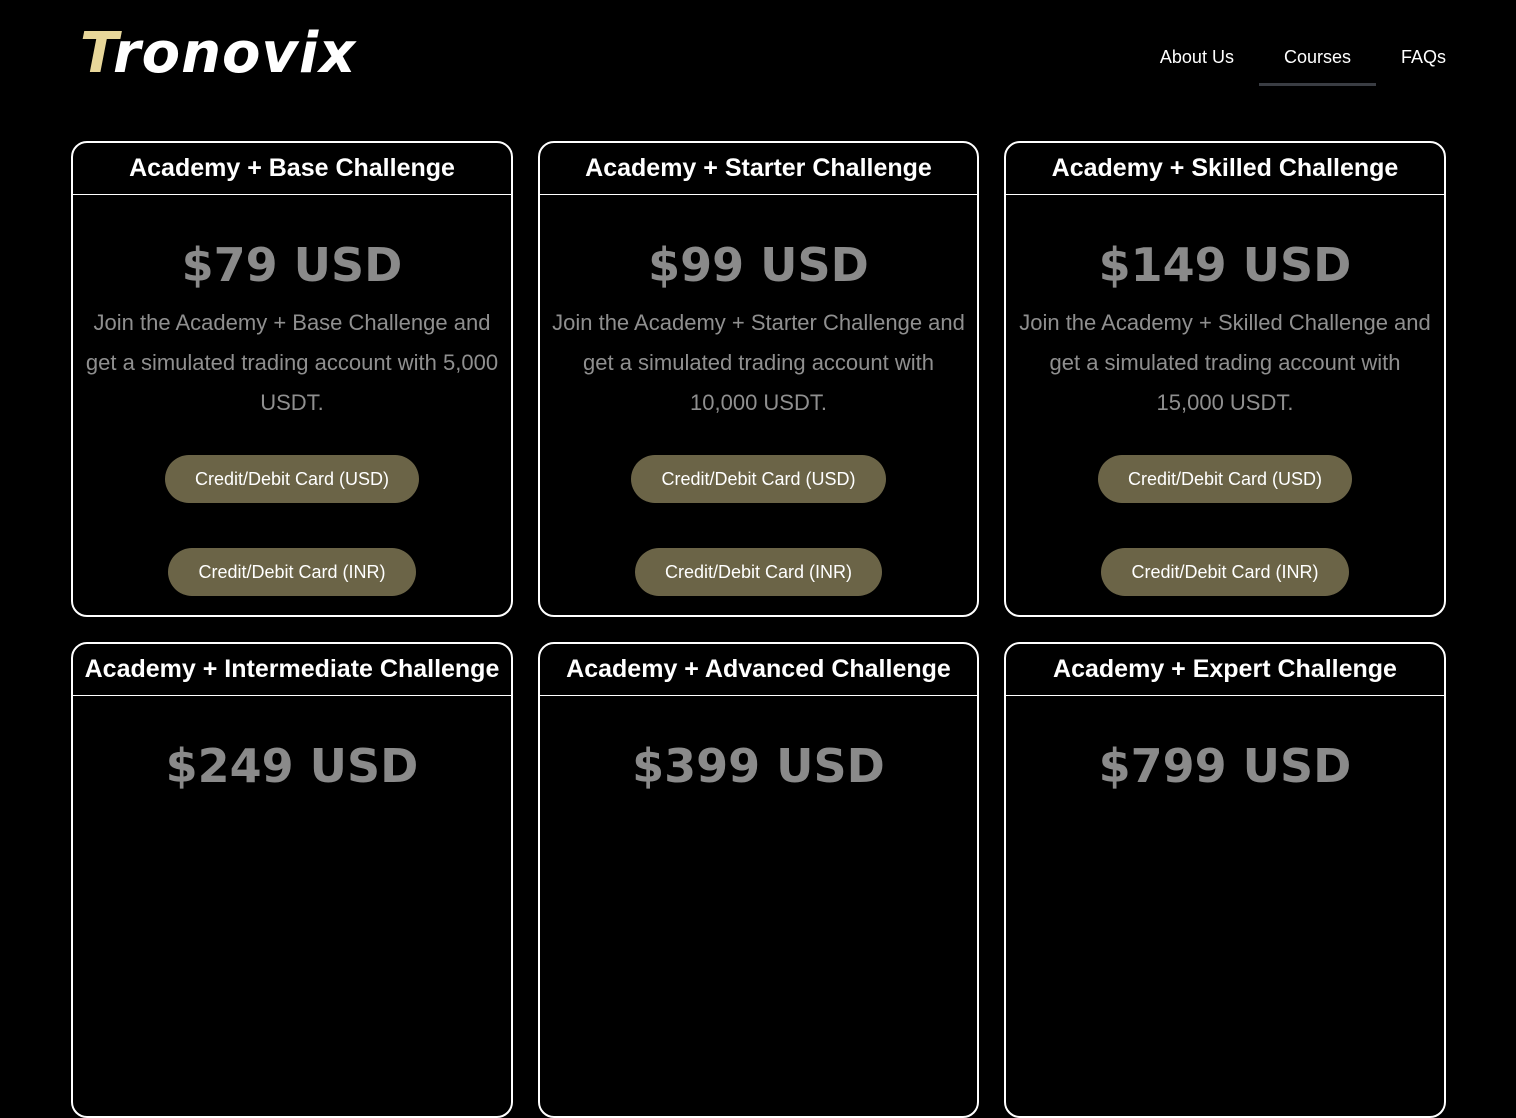 Image resolution: width=1516 pixels, height=1118 pixels. I want to click on card-title: Academy + Expert Challenge, so click(1225, 670).